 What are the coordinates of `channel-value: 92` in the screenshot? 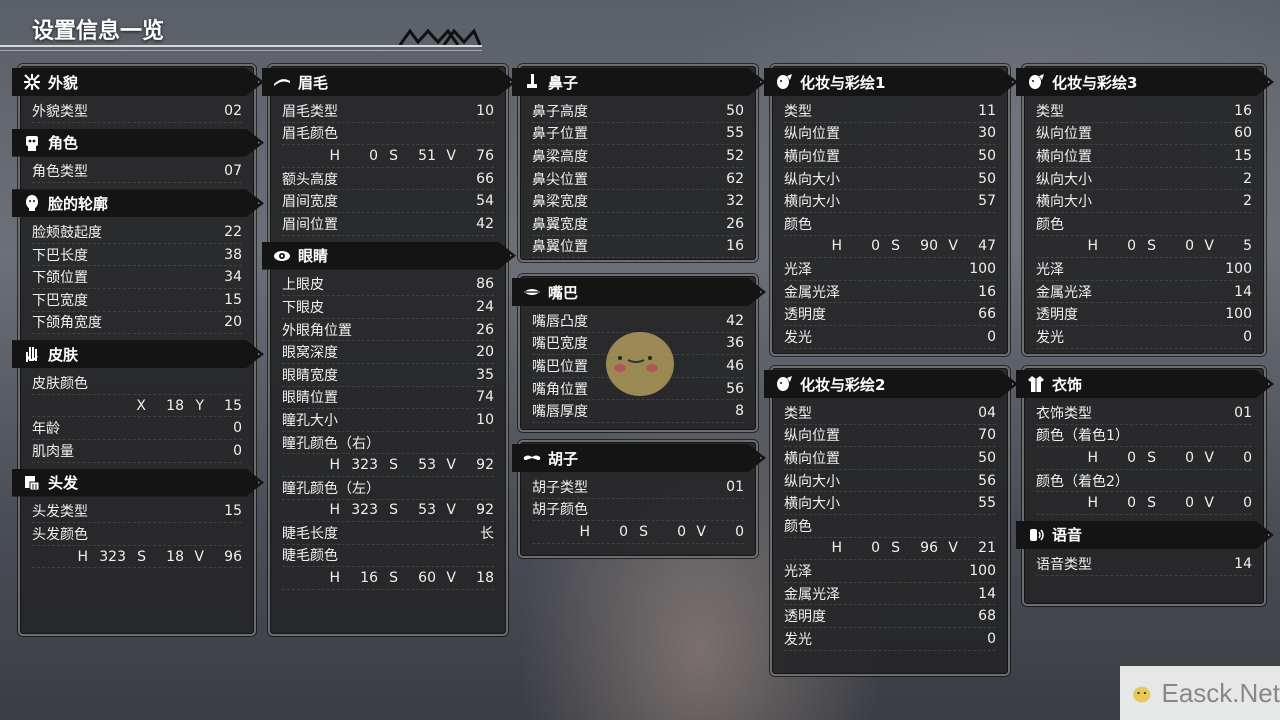 It's located at (485, 465).